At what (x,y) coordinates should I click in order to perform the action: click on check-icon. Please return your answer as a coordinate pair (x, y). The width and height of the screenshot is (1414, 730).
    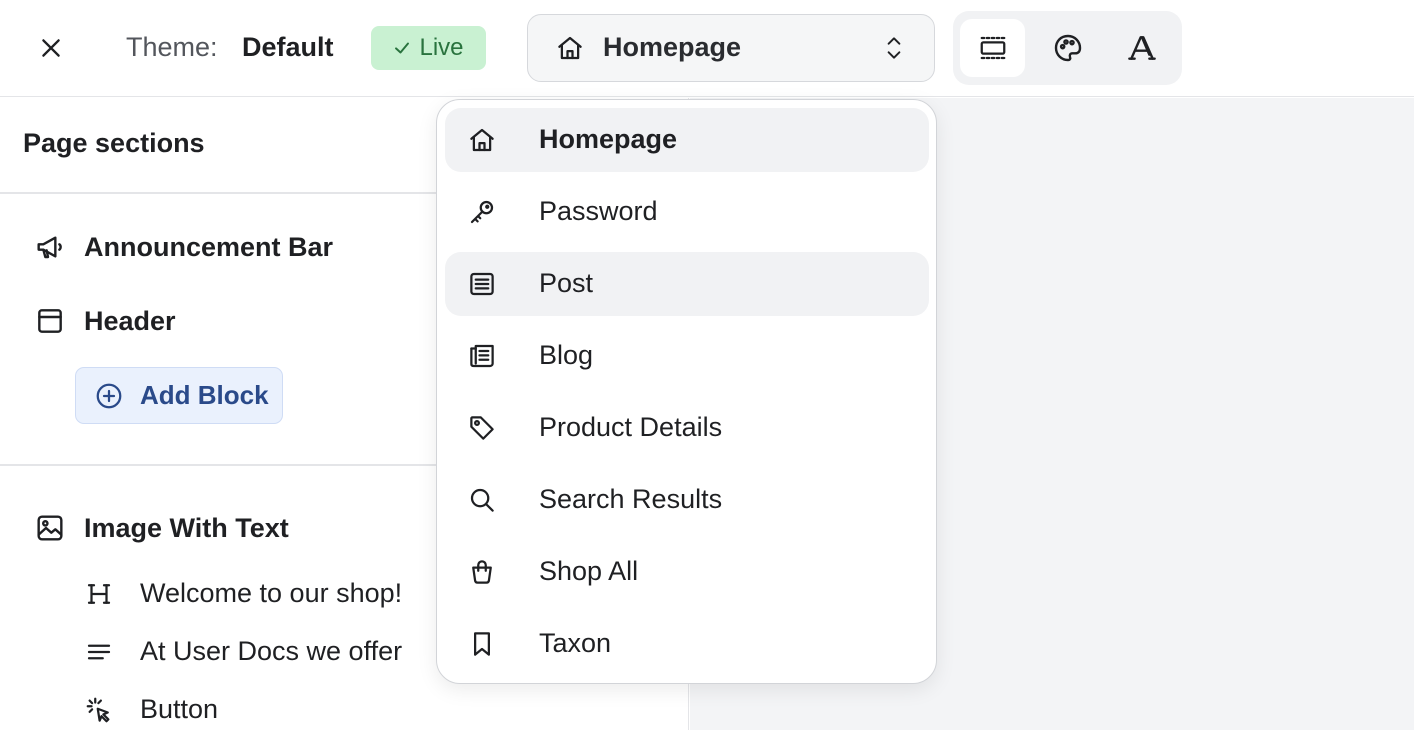
    Looking at the image, I should click on (402, 48).